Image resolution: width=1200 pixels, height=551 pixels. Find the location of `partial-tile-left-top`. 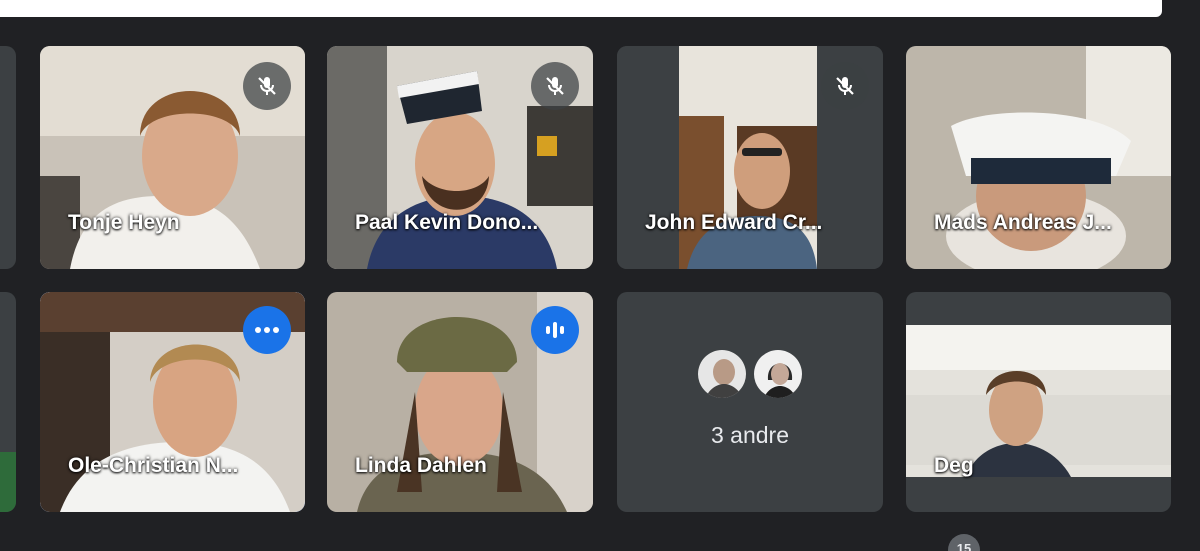

partial-tile-left-top is located at coordinates (8, 157).